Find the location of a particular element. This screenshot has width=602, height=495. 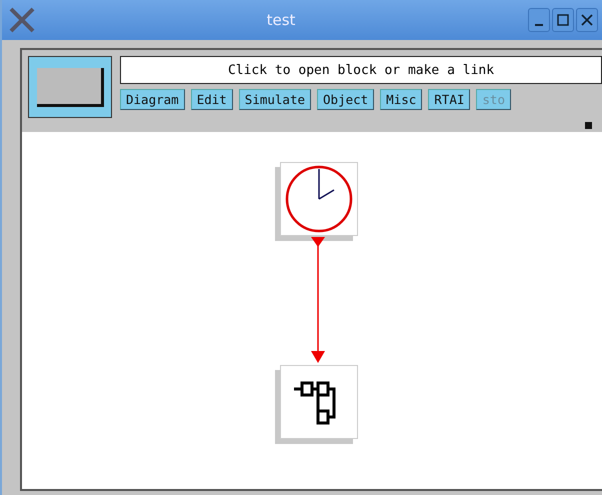

close-icon is located at coordinates (587, 20).